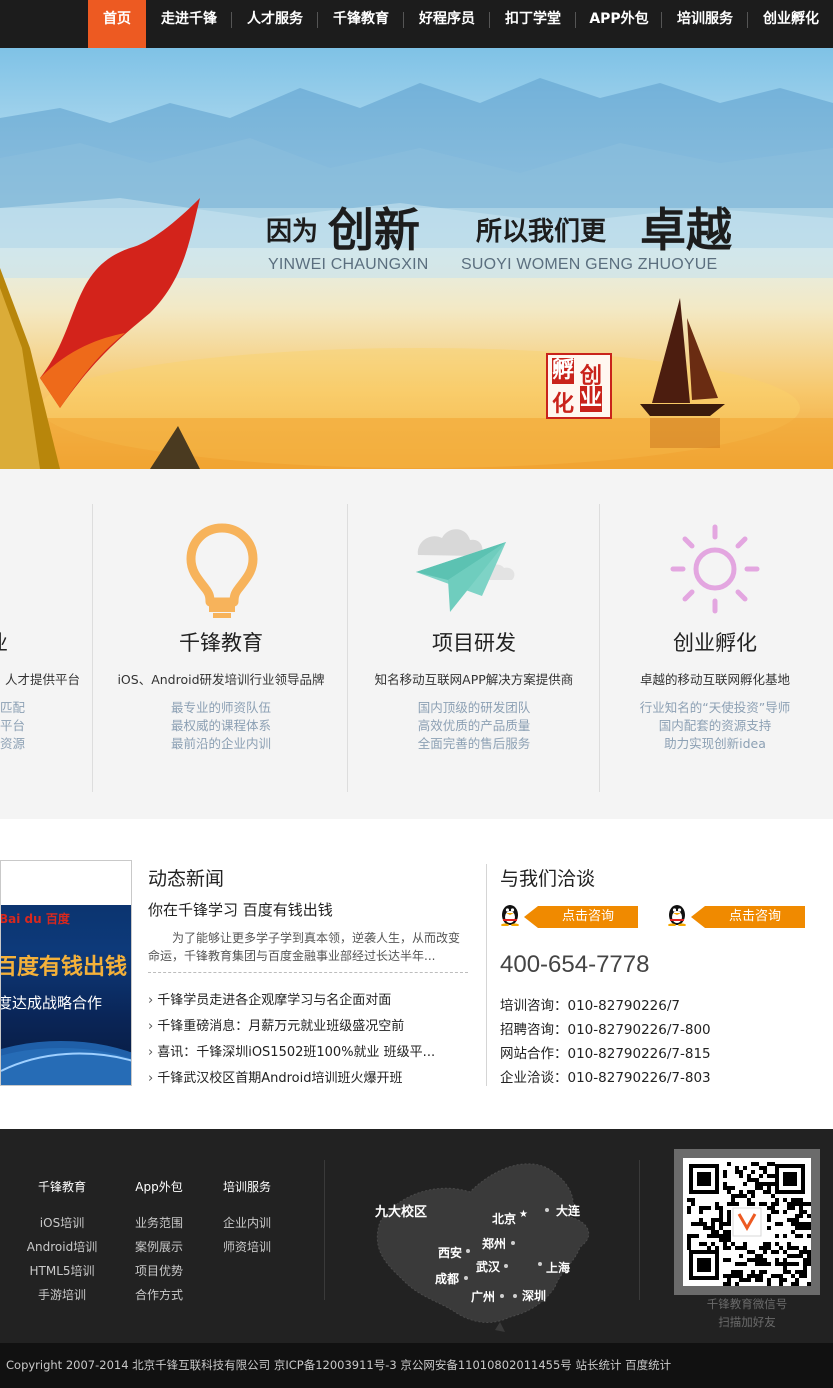  What do you see at coordinates (221, 643) in the screenshot?
I see `feature-title: 千锋教育` at bounding box center [221, 643].